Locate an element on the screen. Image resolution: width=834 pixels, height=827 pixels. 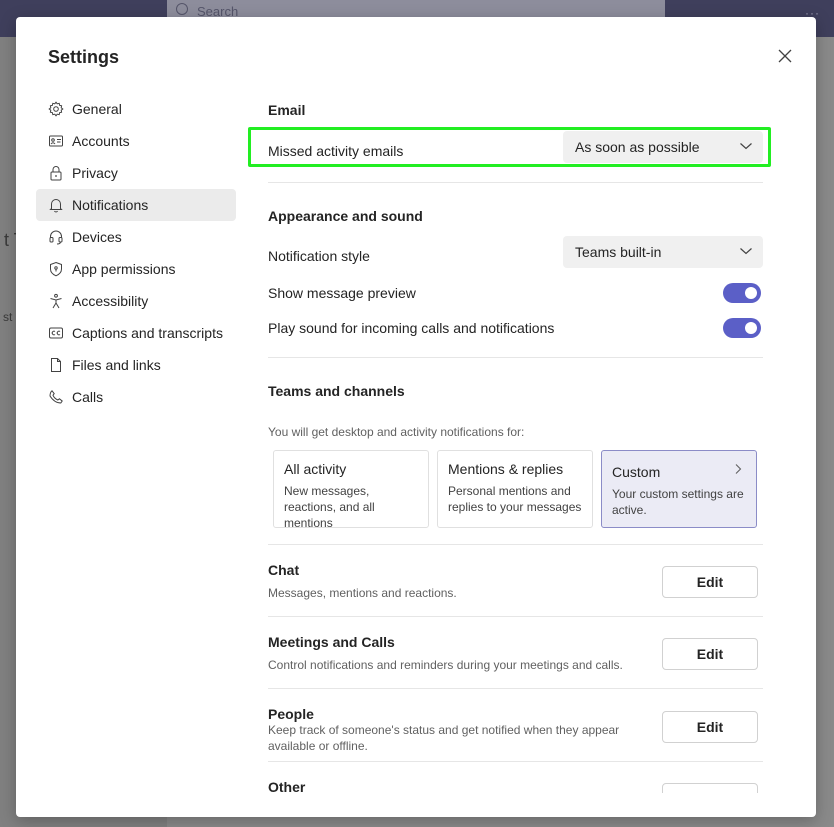
notification-style-label: Notification style is located at coordinates (319, 256).